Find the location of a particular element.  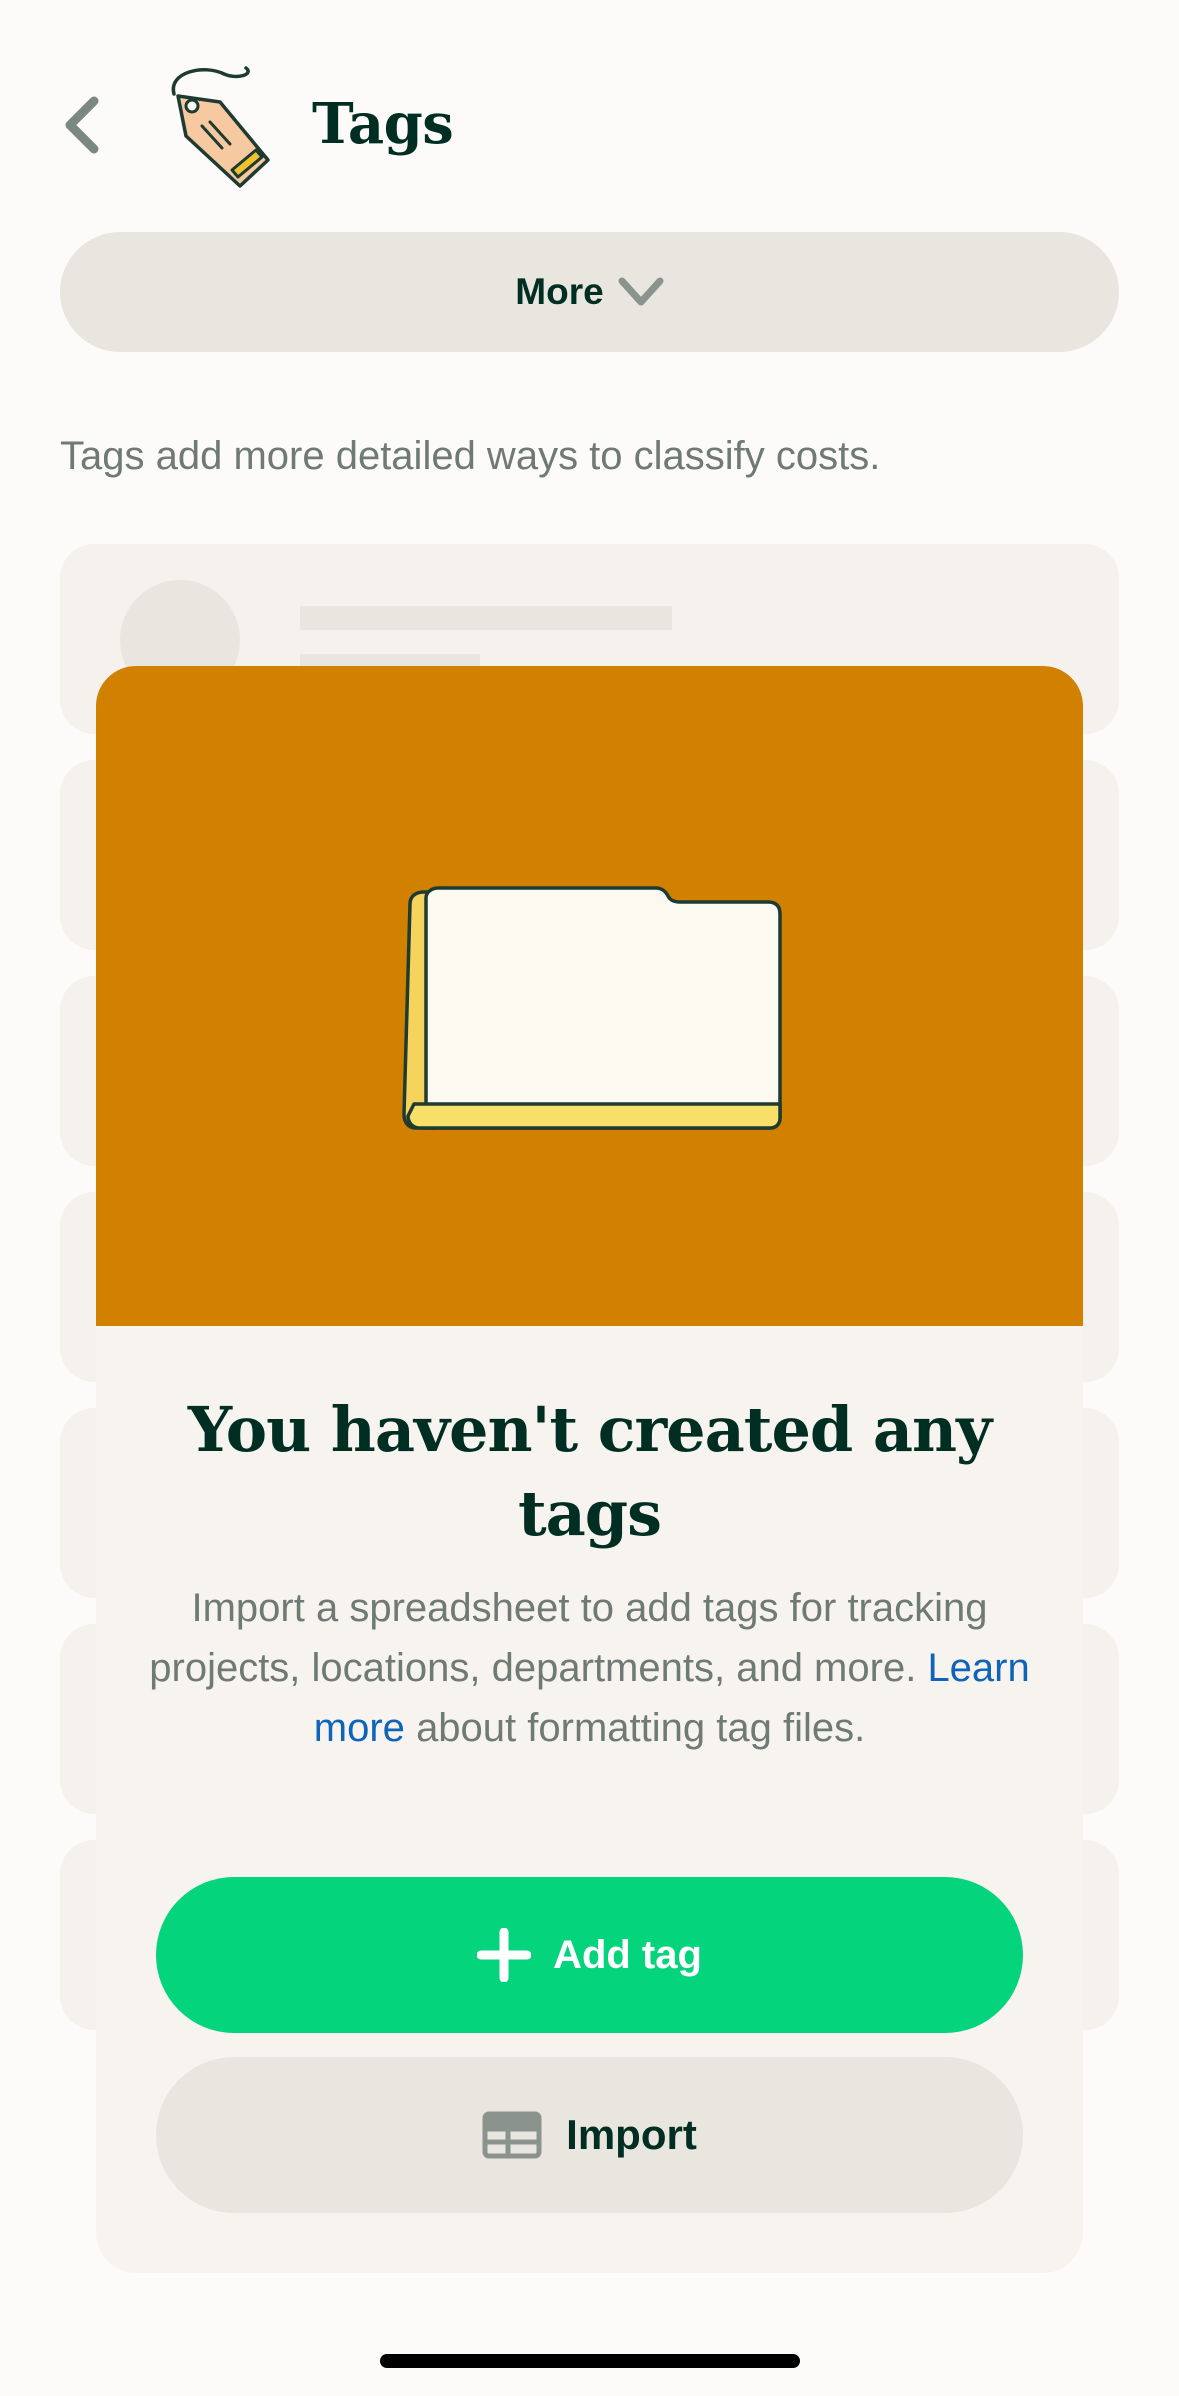

back-button is located at coordinates (82, 125).